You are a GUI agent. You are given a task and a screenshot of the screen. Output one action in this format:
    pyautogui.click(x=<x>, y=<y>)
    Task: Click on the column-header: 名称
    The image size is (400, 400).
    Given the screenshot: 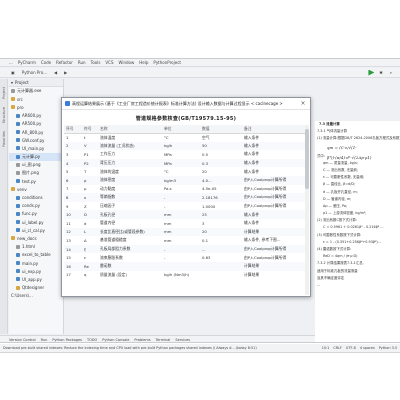 What is the action you would take?
    pyautogui.click(x=130, y=129)
    